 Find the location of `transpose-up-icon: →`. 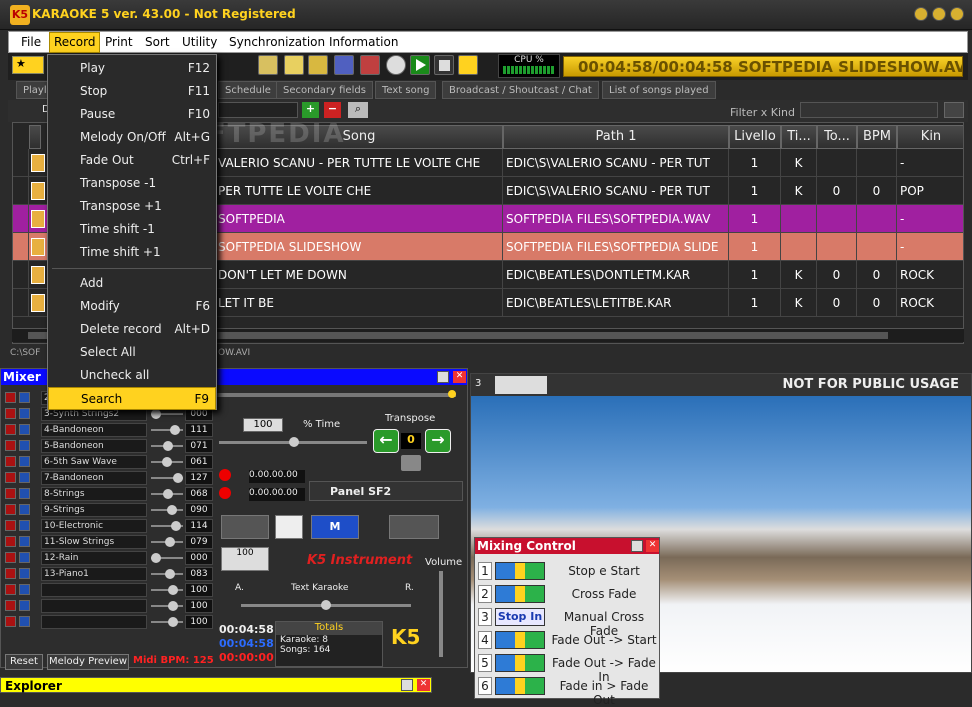

transpose-up-icon: → is located at coordinates (438, 441).